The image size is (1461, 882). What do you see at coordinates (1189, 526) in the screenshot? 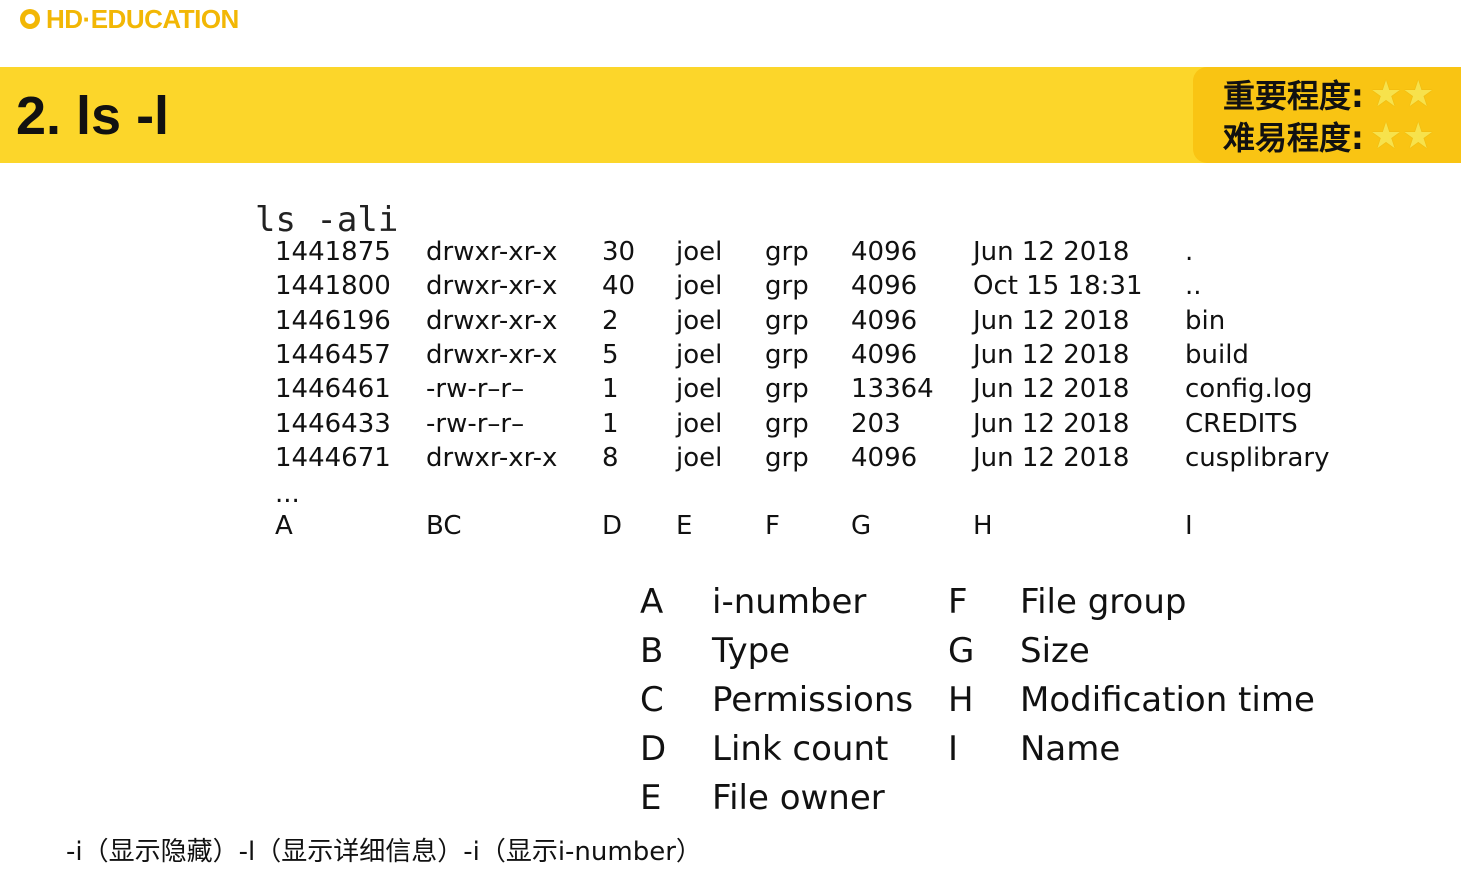
I see `column-letter: I` at bounding box center [1189, 526].